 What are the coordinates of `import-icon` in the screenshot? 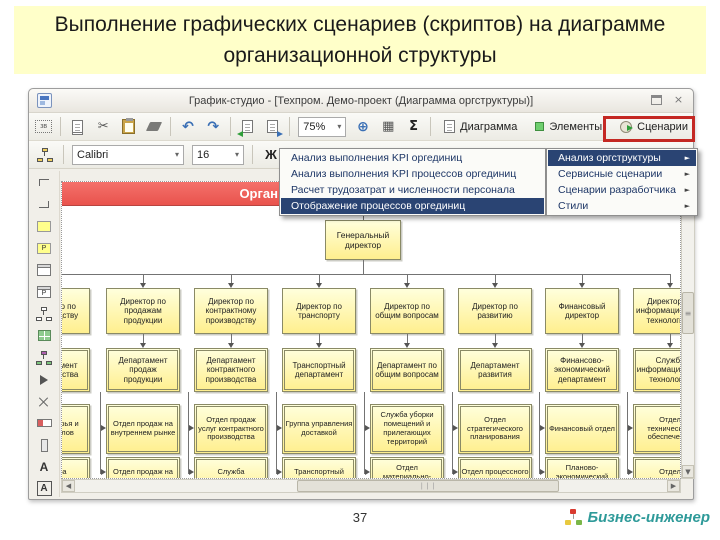 It's located at (246, 127).